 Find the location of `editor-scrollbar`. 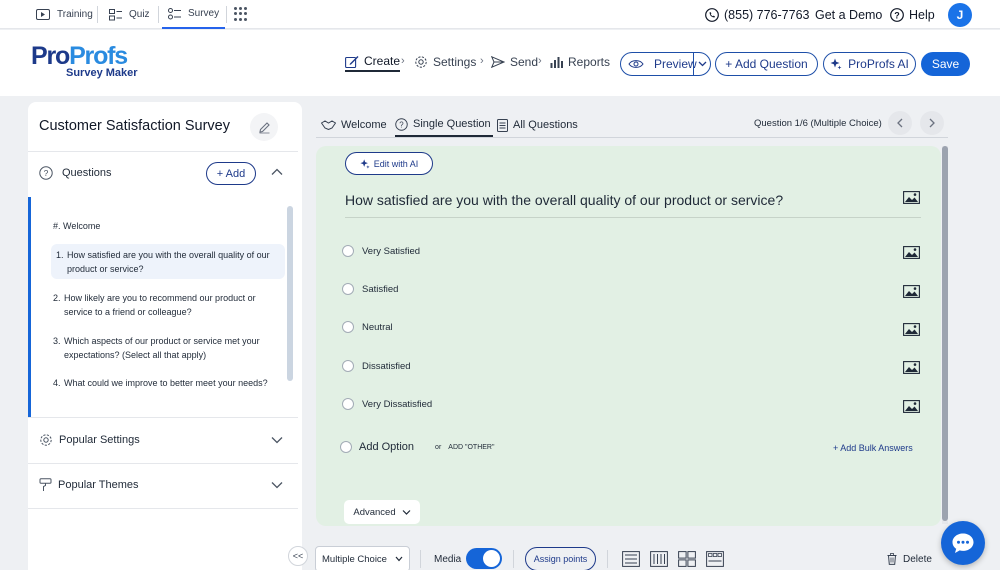

editor-scrollbar is located at coordinates (945, 333).